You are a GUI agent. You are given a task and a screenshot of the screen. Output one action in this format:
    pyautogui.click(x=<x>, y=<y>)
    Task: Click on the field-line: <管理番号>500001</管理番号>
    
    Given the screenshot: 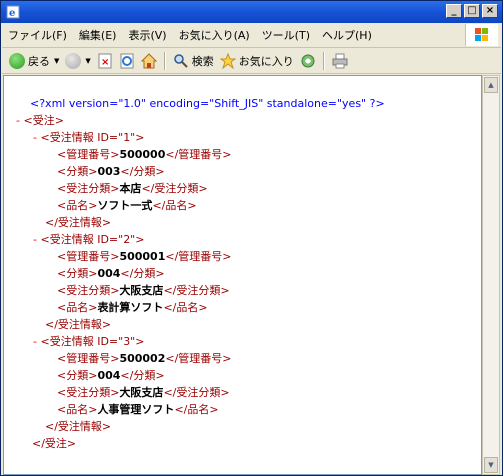 What is the action you would take?
    pyautogui.click(x=144, y=256)
    